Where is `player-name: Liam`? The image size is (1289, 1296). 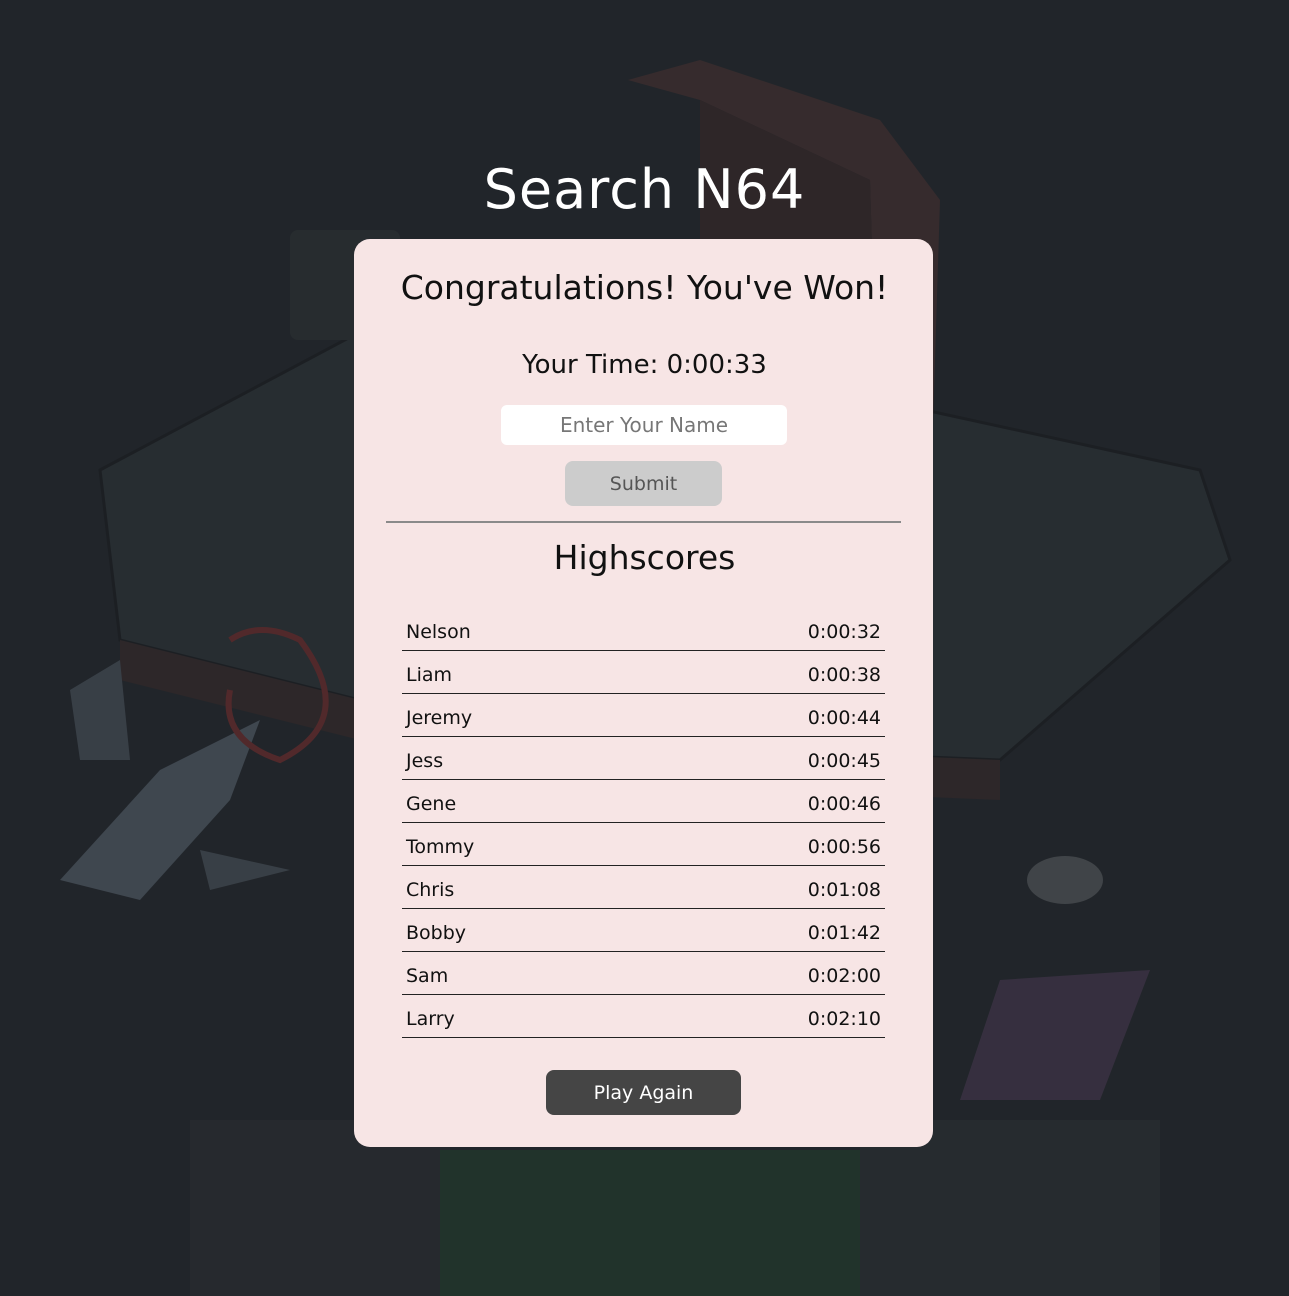
player-name: Liam is located at coordinates (429, 675).